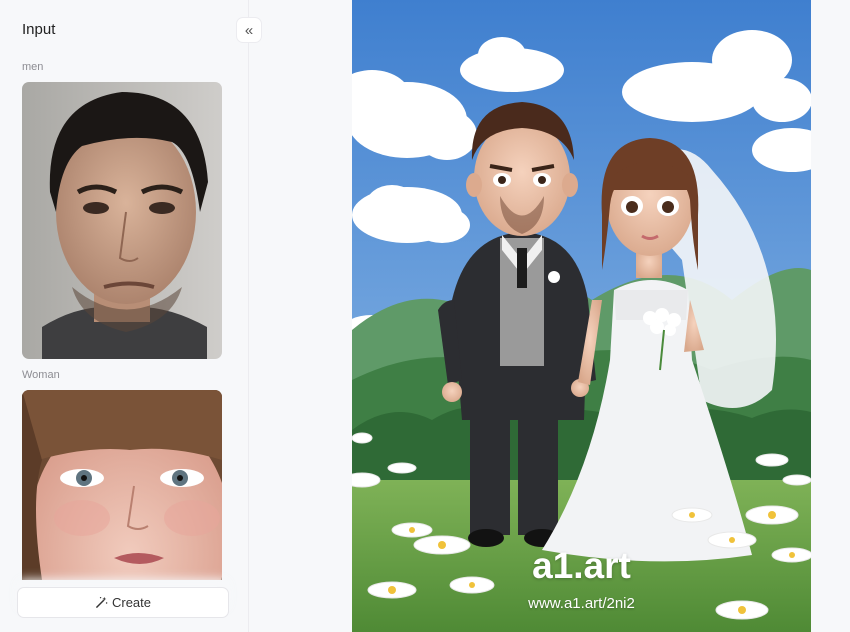 The height and width of the screenshot is (632, 850). What do you see at coordinates (33, 67) in the screenshot?
I see `men-label: men` at bounding box center [33, 67].